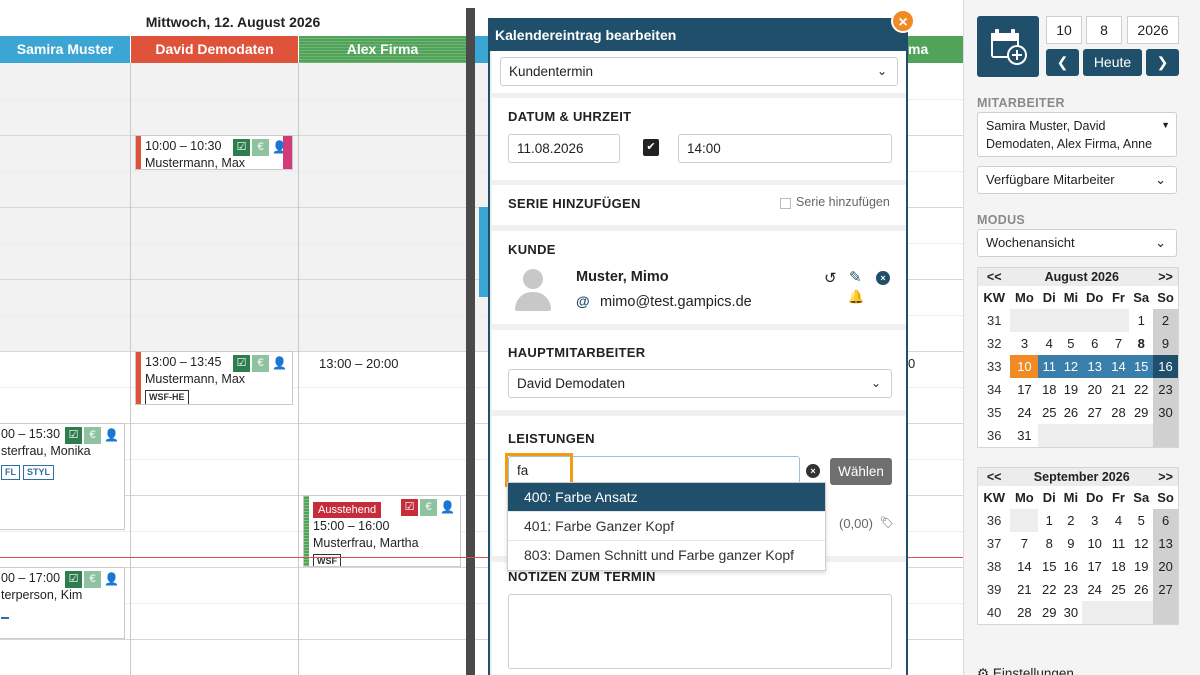  Describe the element at coordinates (1165, 520) in the screenshot. I see `mini-day: 6` at that location.